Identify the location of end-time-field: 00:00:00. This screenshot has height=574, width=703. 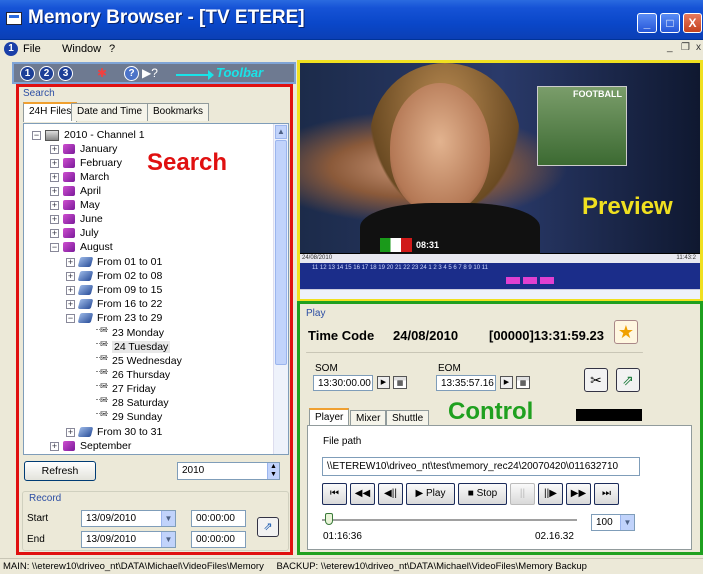
(218, 539).